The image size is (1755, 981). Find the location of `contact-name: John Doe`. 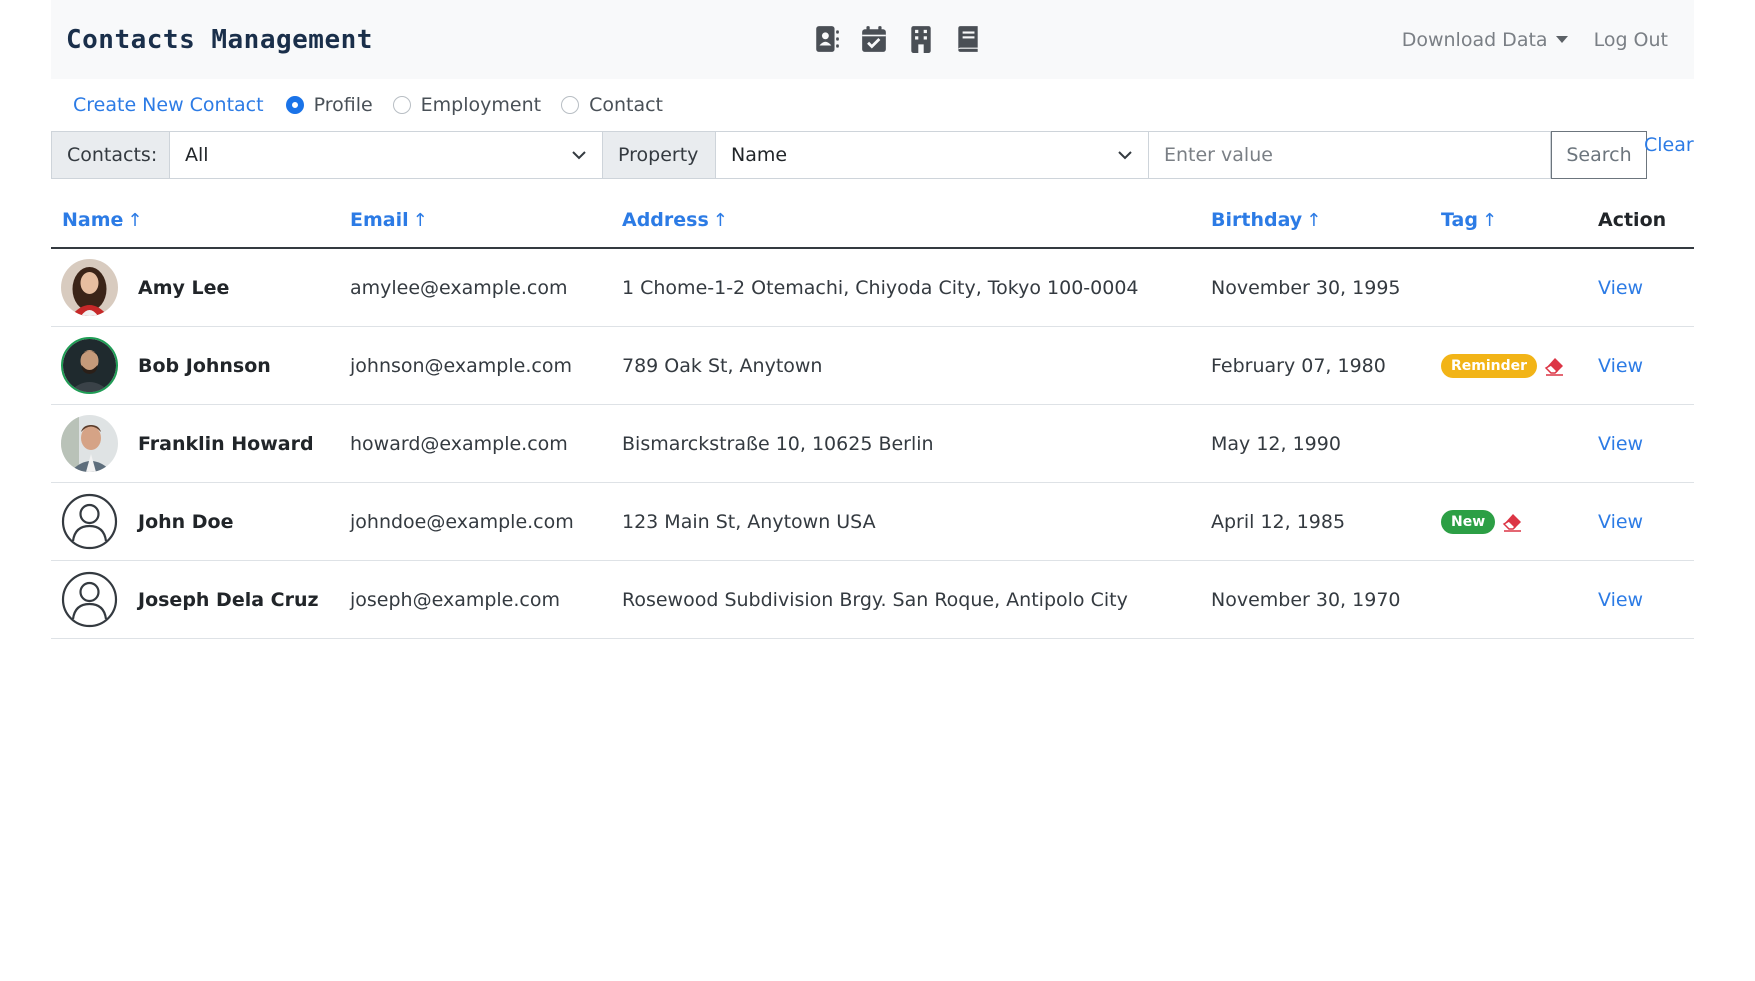

contact-name: John Doe is located at coordinates (186, 521).